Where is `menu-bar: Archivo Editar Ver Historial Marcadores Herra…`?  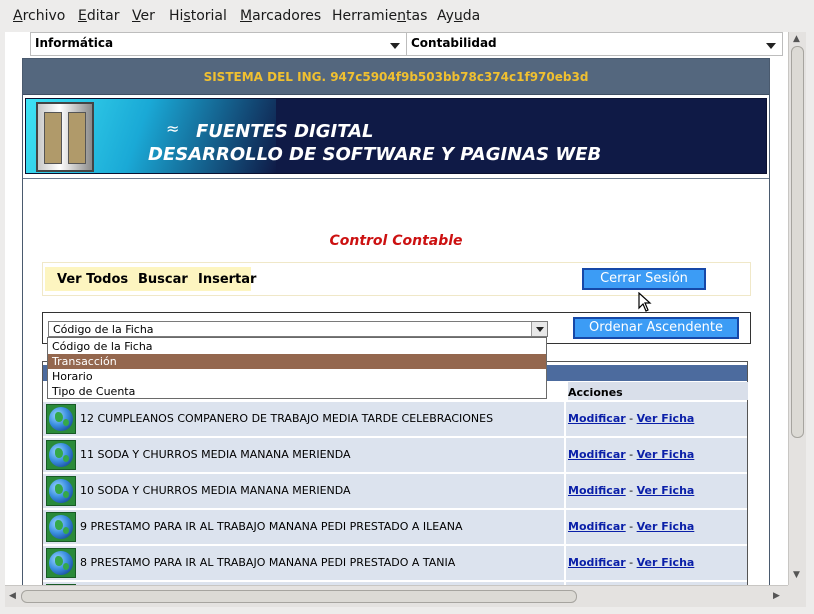
menu-bar: Archivo Editar Ver Historial Marcadores Herra… is located at coordinates (407, 16).